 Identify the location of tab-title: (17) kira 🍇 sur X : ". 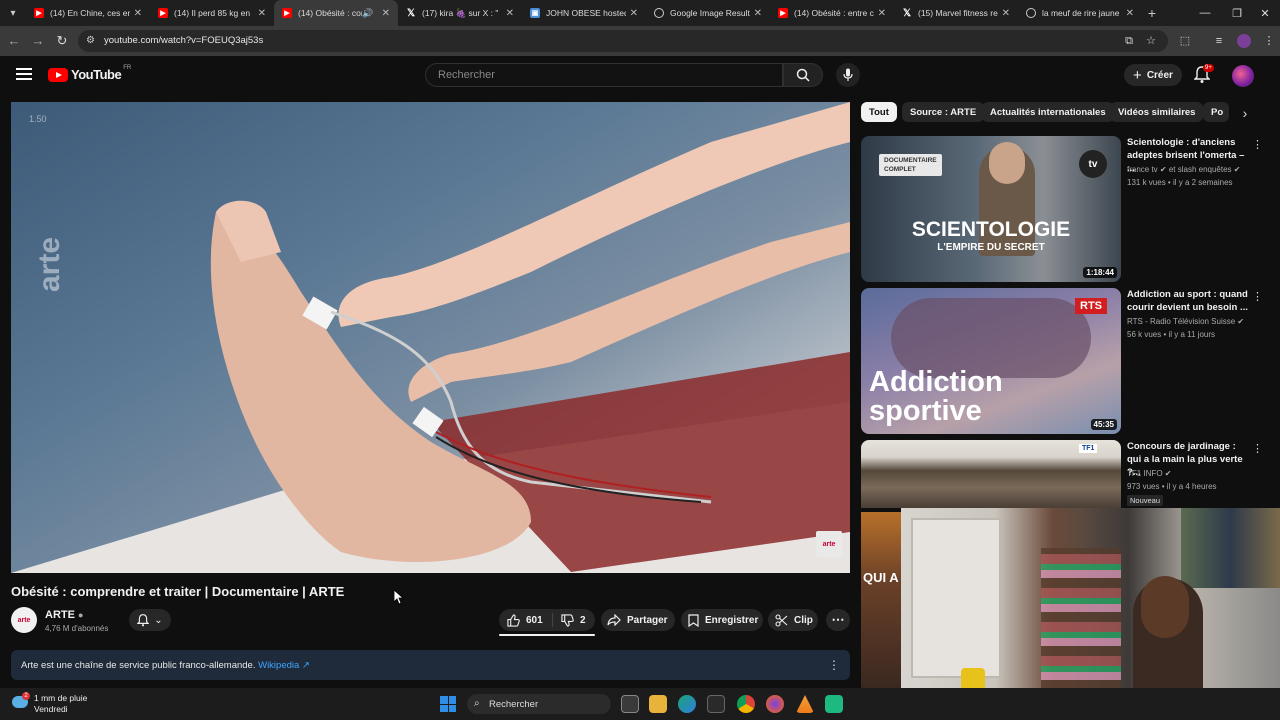
(460, 12).